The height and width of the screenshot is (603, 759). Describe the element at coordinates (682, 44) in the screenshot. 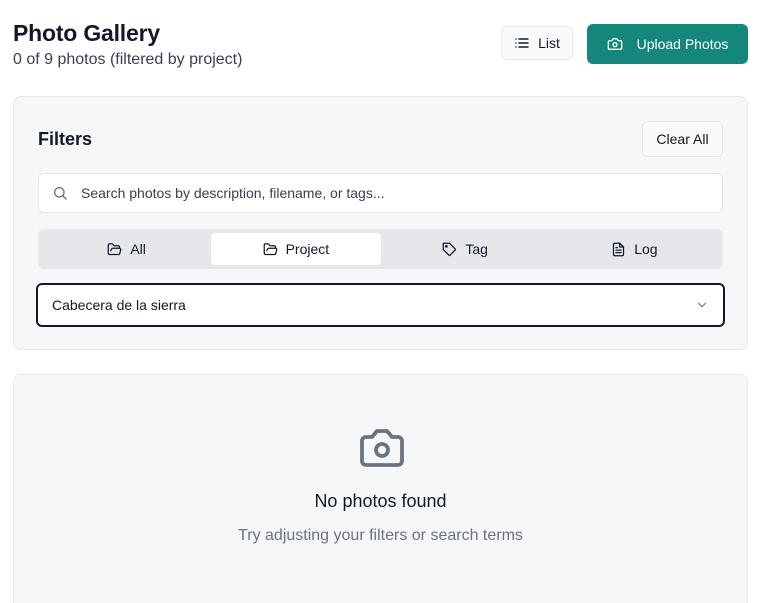

I see `upload-photos-label: Upload Photos` at that location.